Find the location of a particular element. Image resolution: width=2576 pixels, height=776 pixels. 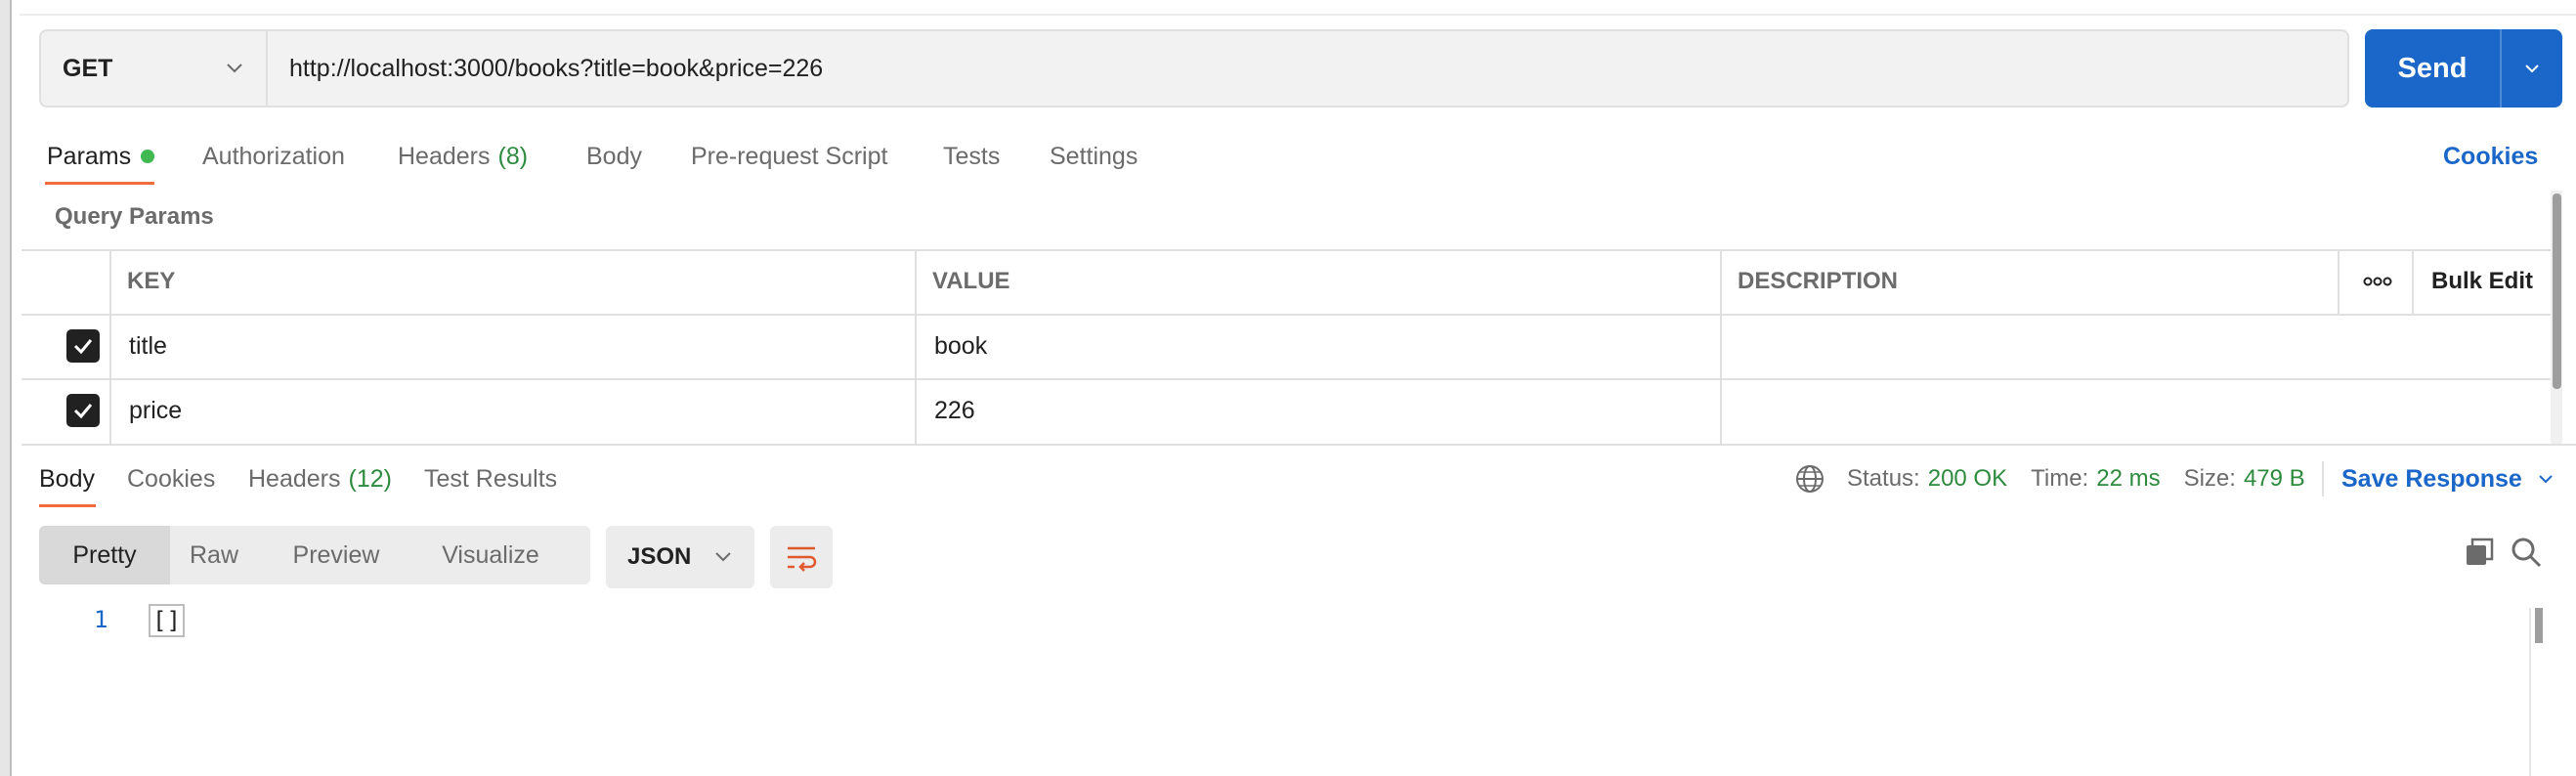

time-value: 22 ms is located at coordinates (2128, 478).